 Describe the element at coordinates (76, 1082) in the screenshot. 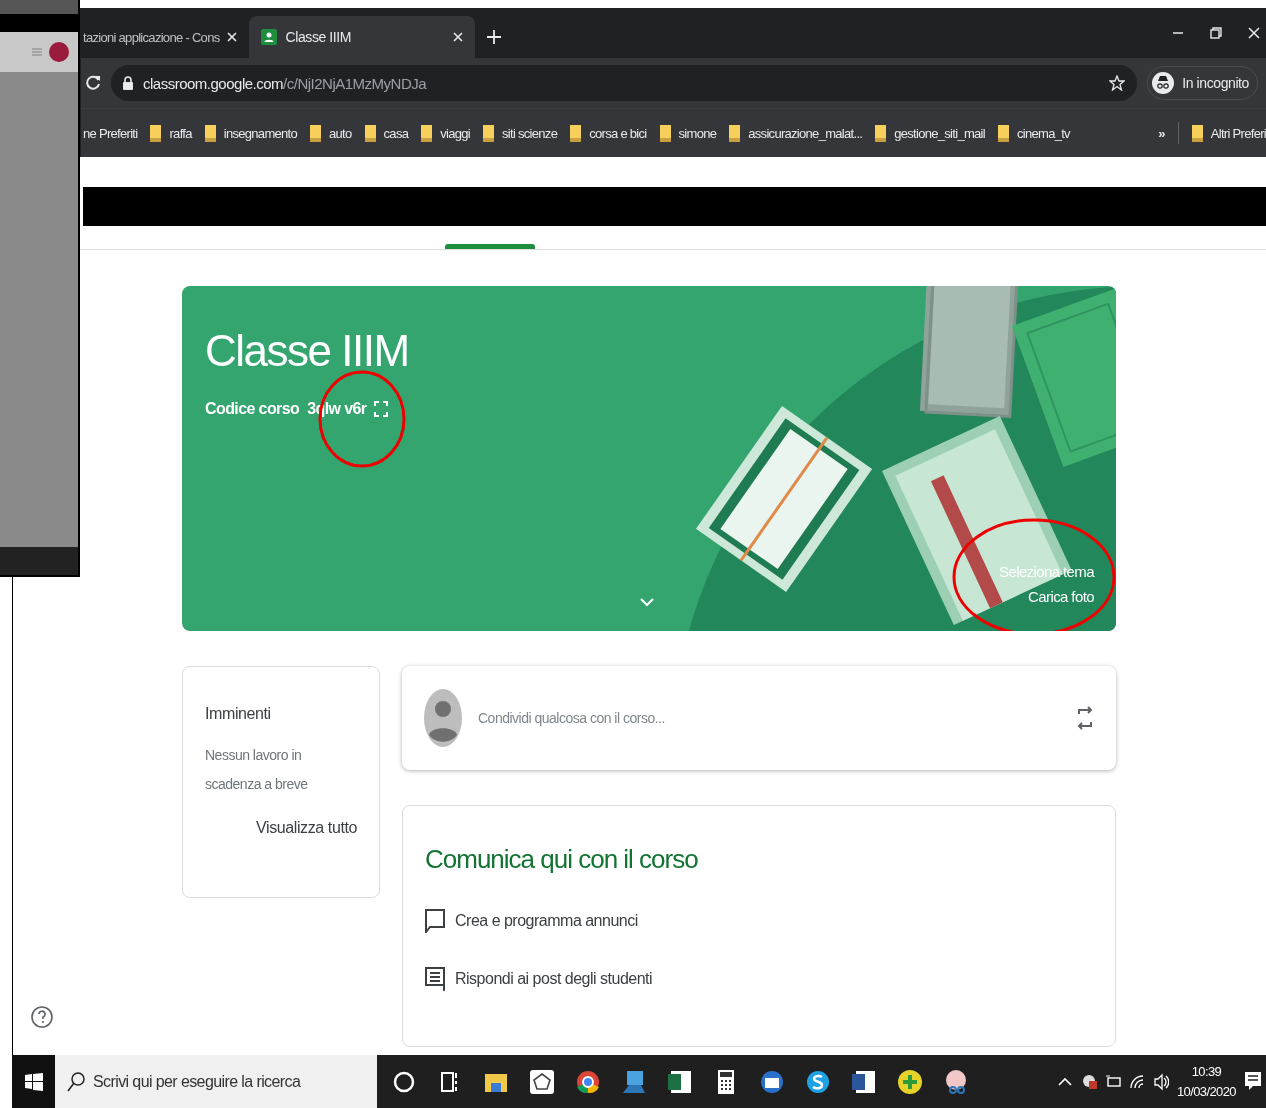

I see `search-icon` at that location.